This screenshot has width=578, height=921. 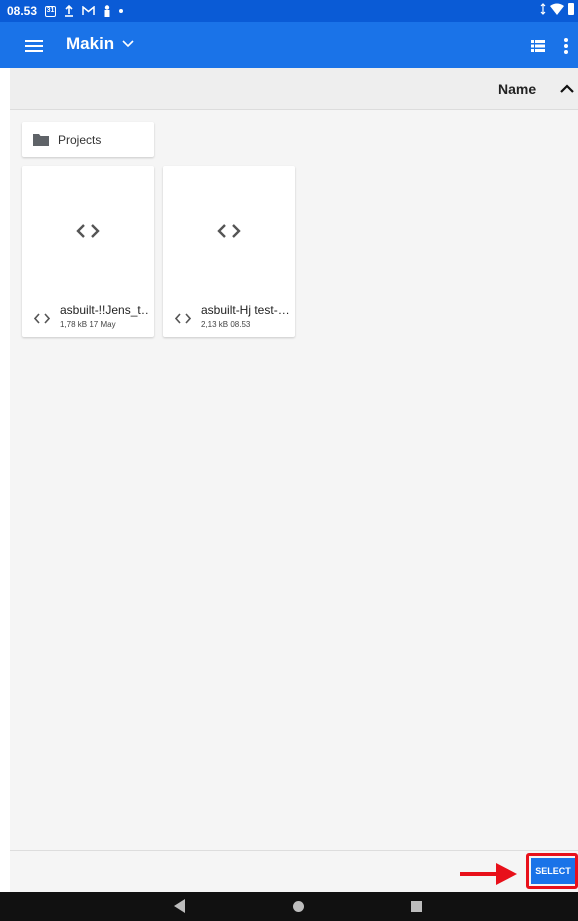 I want to click on recents-icon, so click(x=416, y=906).